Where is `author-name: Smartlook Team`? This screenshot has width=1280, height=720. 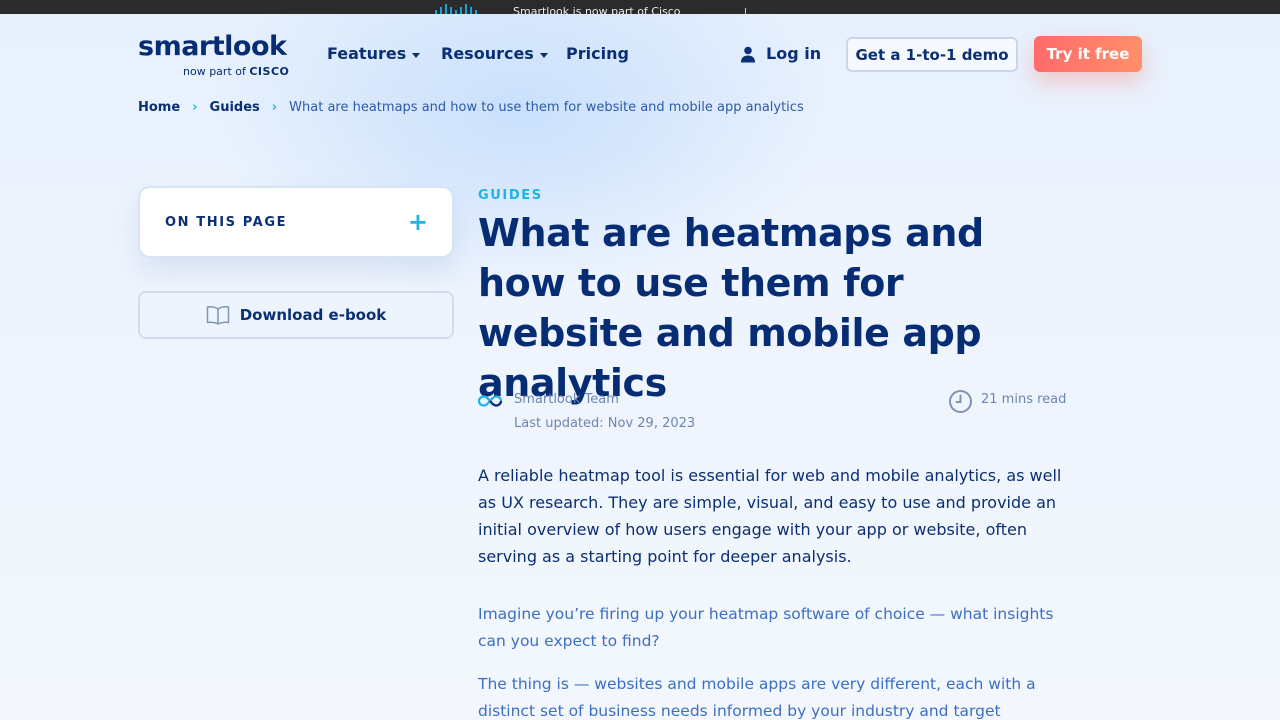 author-name: Smartlook Team is located at coordinates (566, 400).